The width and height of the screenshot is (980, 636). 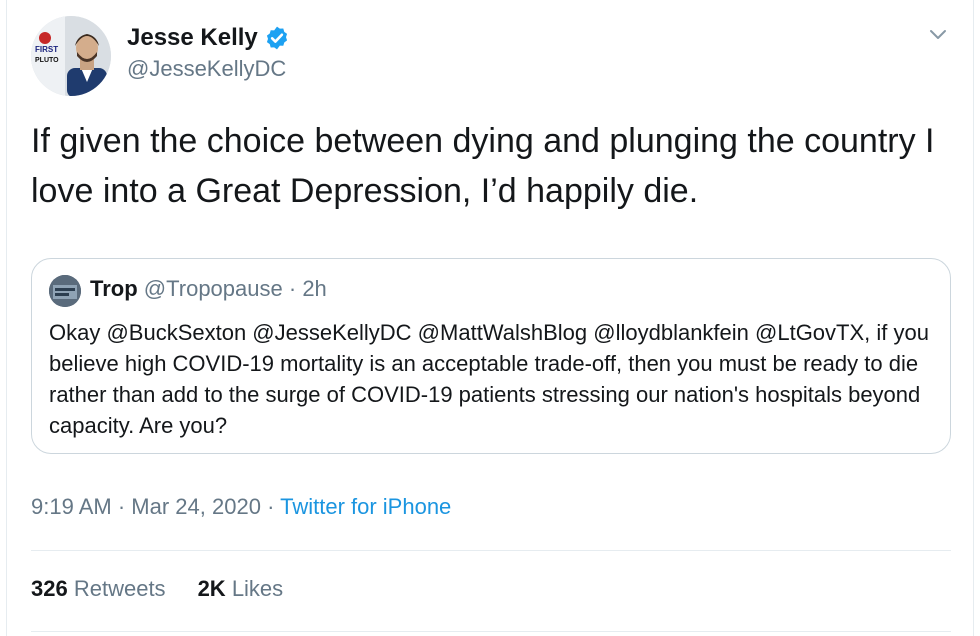 I want to click on quoted-handle: @Tropopause, so click(x=213, y=288).